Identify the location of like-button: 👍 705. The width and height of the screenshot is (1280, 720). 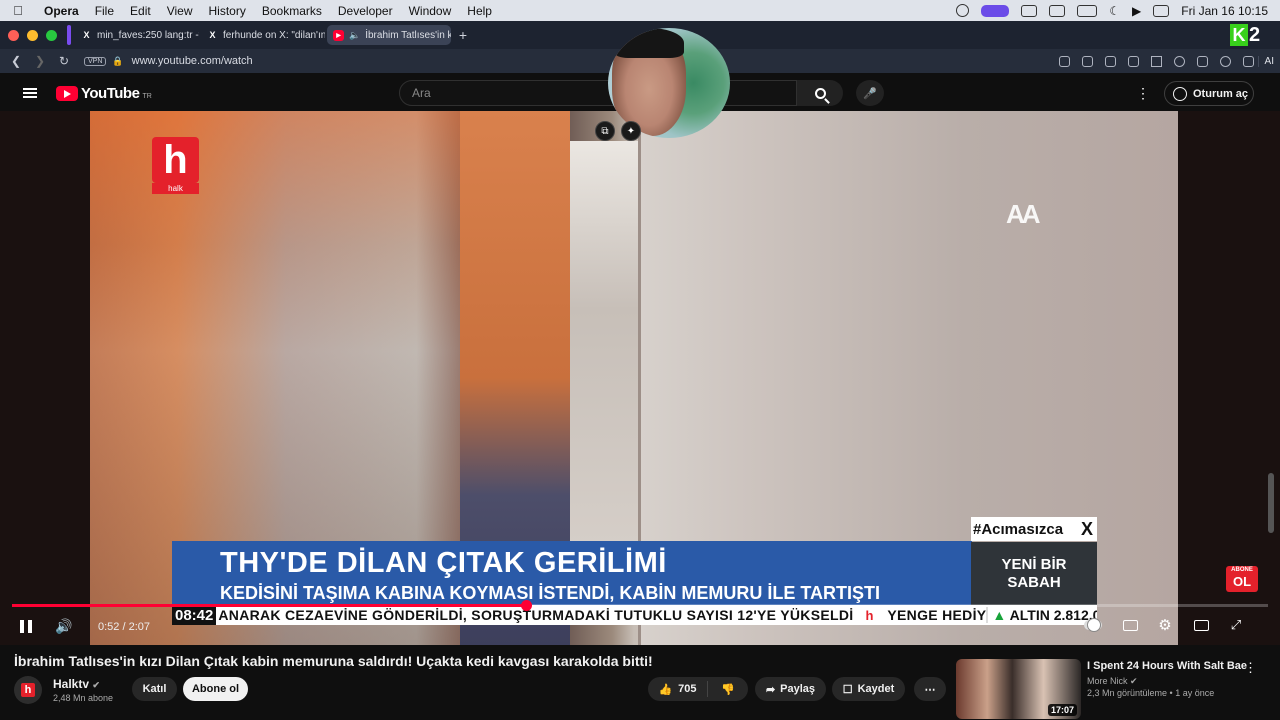
(678, 689).